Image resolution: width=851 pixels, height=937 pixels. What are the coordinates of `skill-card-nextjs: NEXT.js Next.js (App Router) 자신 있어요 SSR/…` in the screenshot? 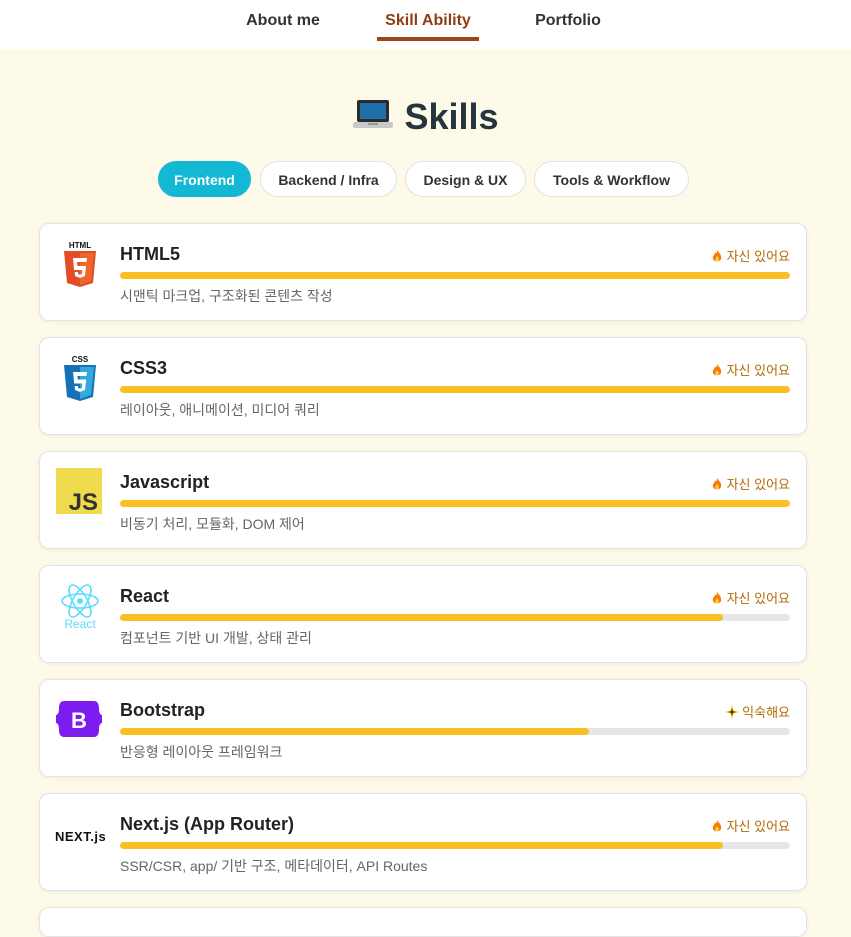 It's located at (423, 842).